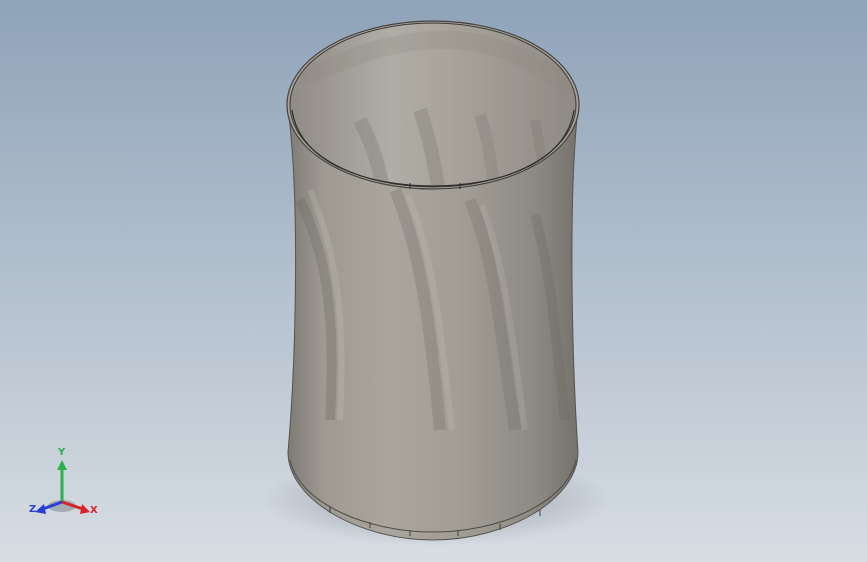 Image resolution: width=867 pixels, height=562 pixels. Describe the element at coordinates (33, 509) in the screenshot. I see `triad-z-label: Z` at that location.